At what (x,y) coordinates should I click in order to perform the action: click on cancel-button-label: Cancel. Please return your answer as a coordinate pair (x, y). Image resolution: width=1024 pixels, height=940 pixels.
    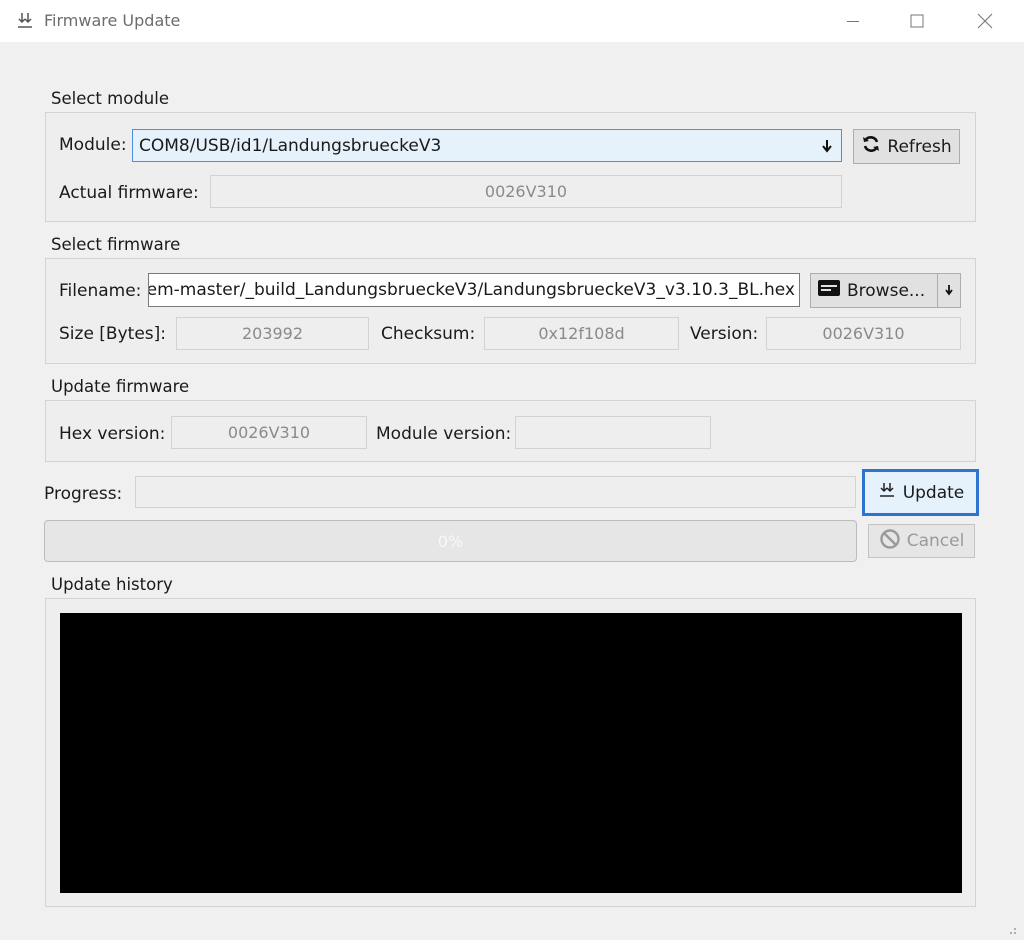
    Looking at the image, I should click on (935, 541).